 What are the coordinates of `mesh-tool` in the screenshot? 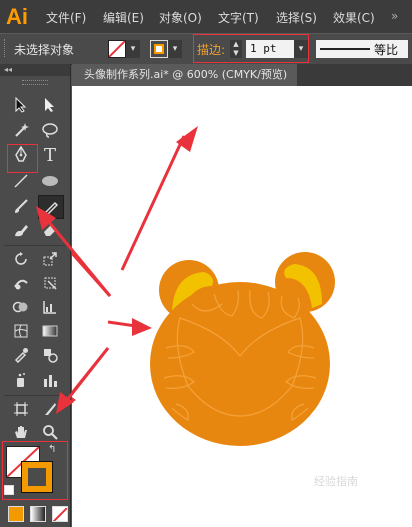 It's located at (21, 331).